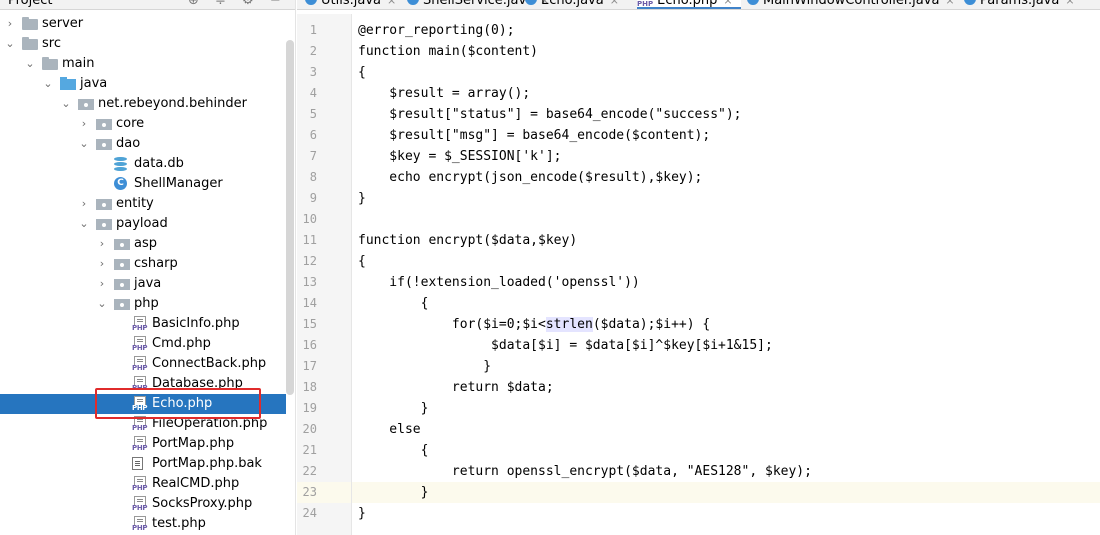 The width and height of the screenshot is (1100, 535). I want to click on folder-icon, so click(30, 23).